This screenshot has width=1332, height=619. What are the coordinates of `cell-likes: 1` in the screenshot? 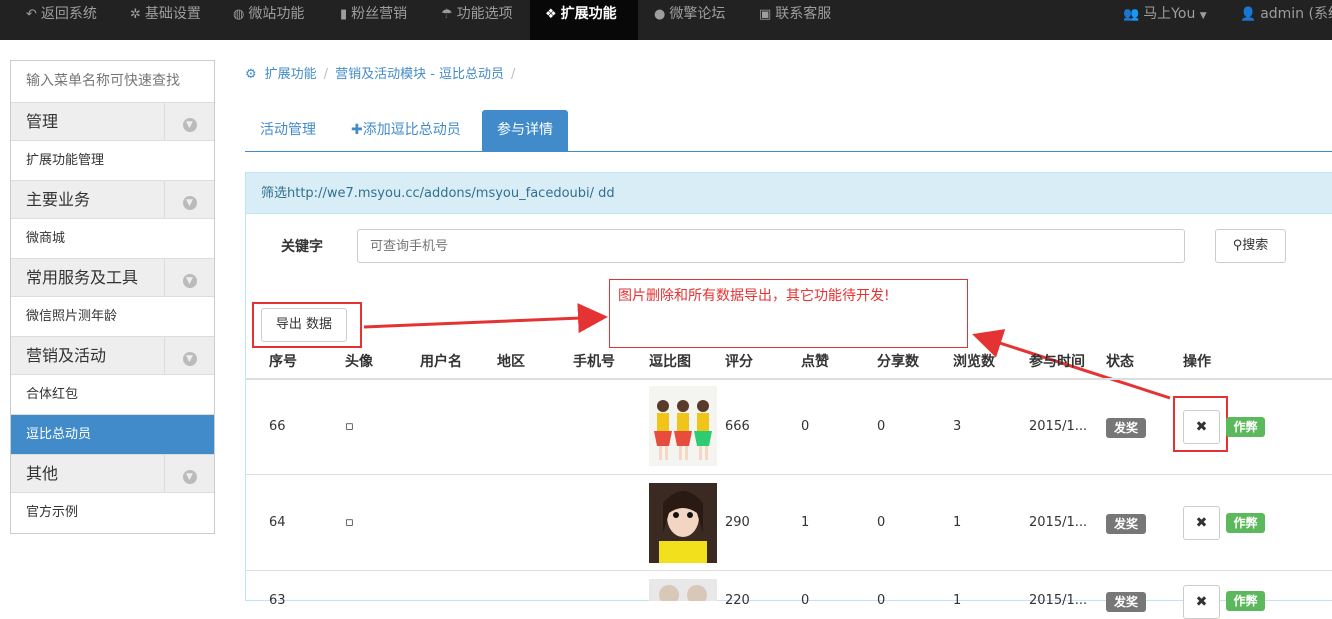 It's located at (805, 522).